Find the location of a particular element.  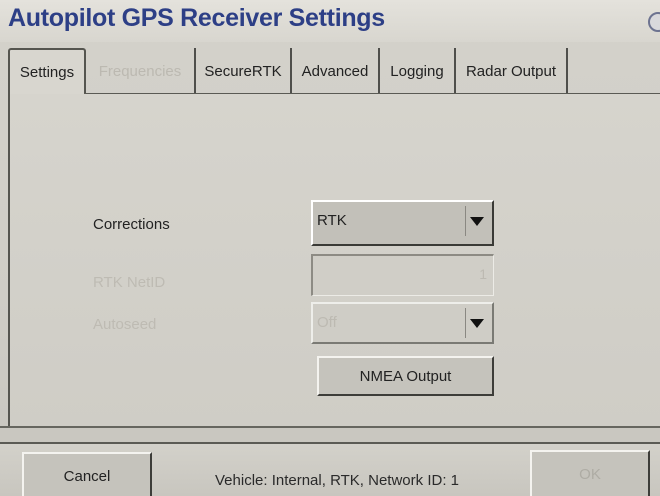

window-title: Autopilot GPS Receiver Settings is located at coordinates (196, 18).